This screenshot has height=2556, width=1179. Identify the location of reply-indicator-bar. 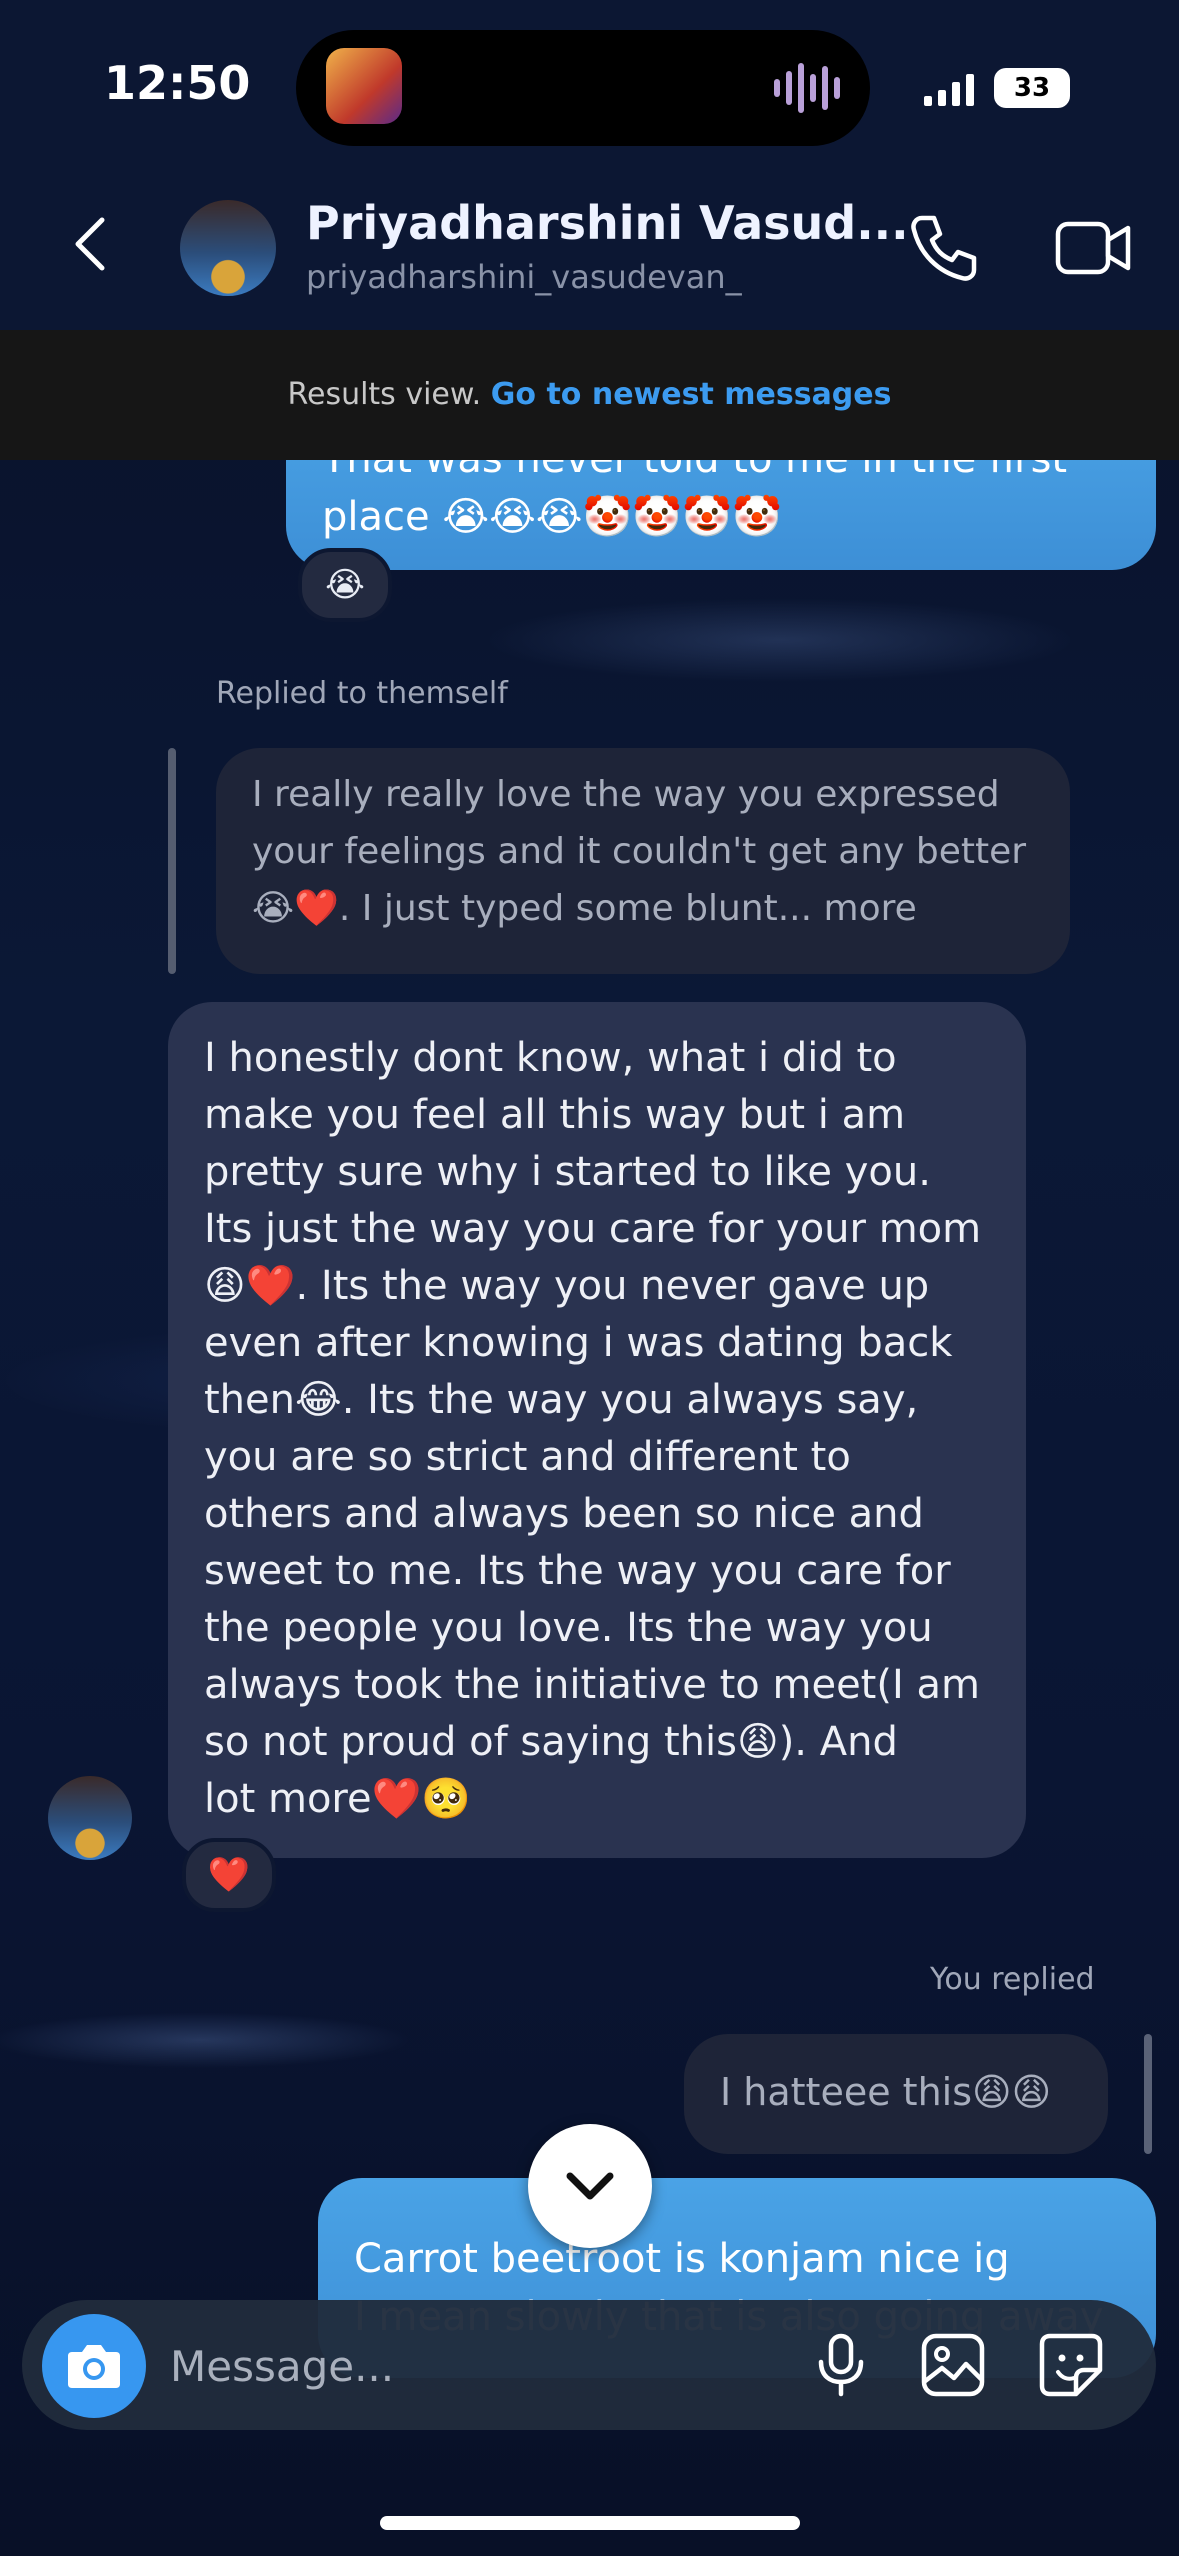
(172, 861).